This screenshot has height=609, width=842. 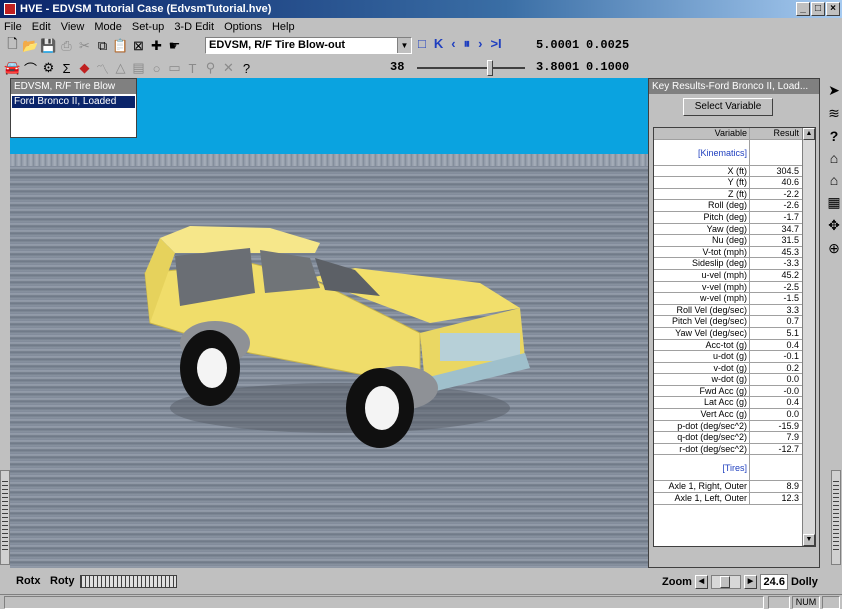 I want to click on menu-file: File, so click(x=13, y=27).